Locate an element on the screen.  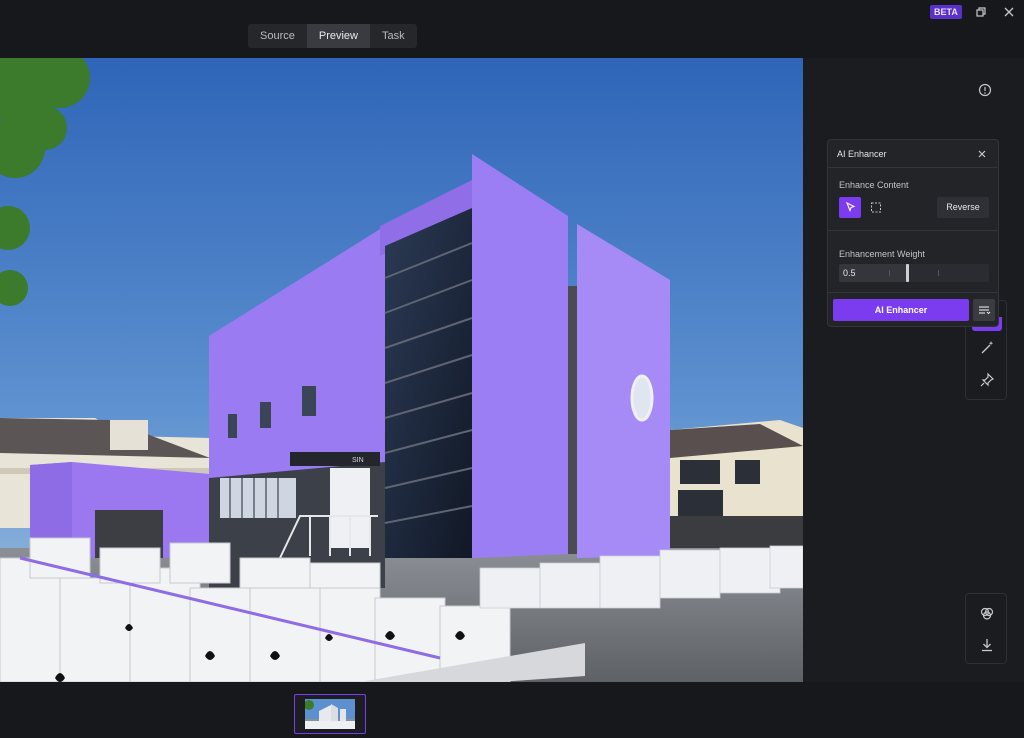
info-icon is located at coordinates (985, 90).